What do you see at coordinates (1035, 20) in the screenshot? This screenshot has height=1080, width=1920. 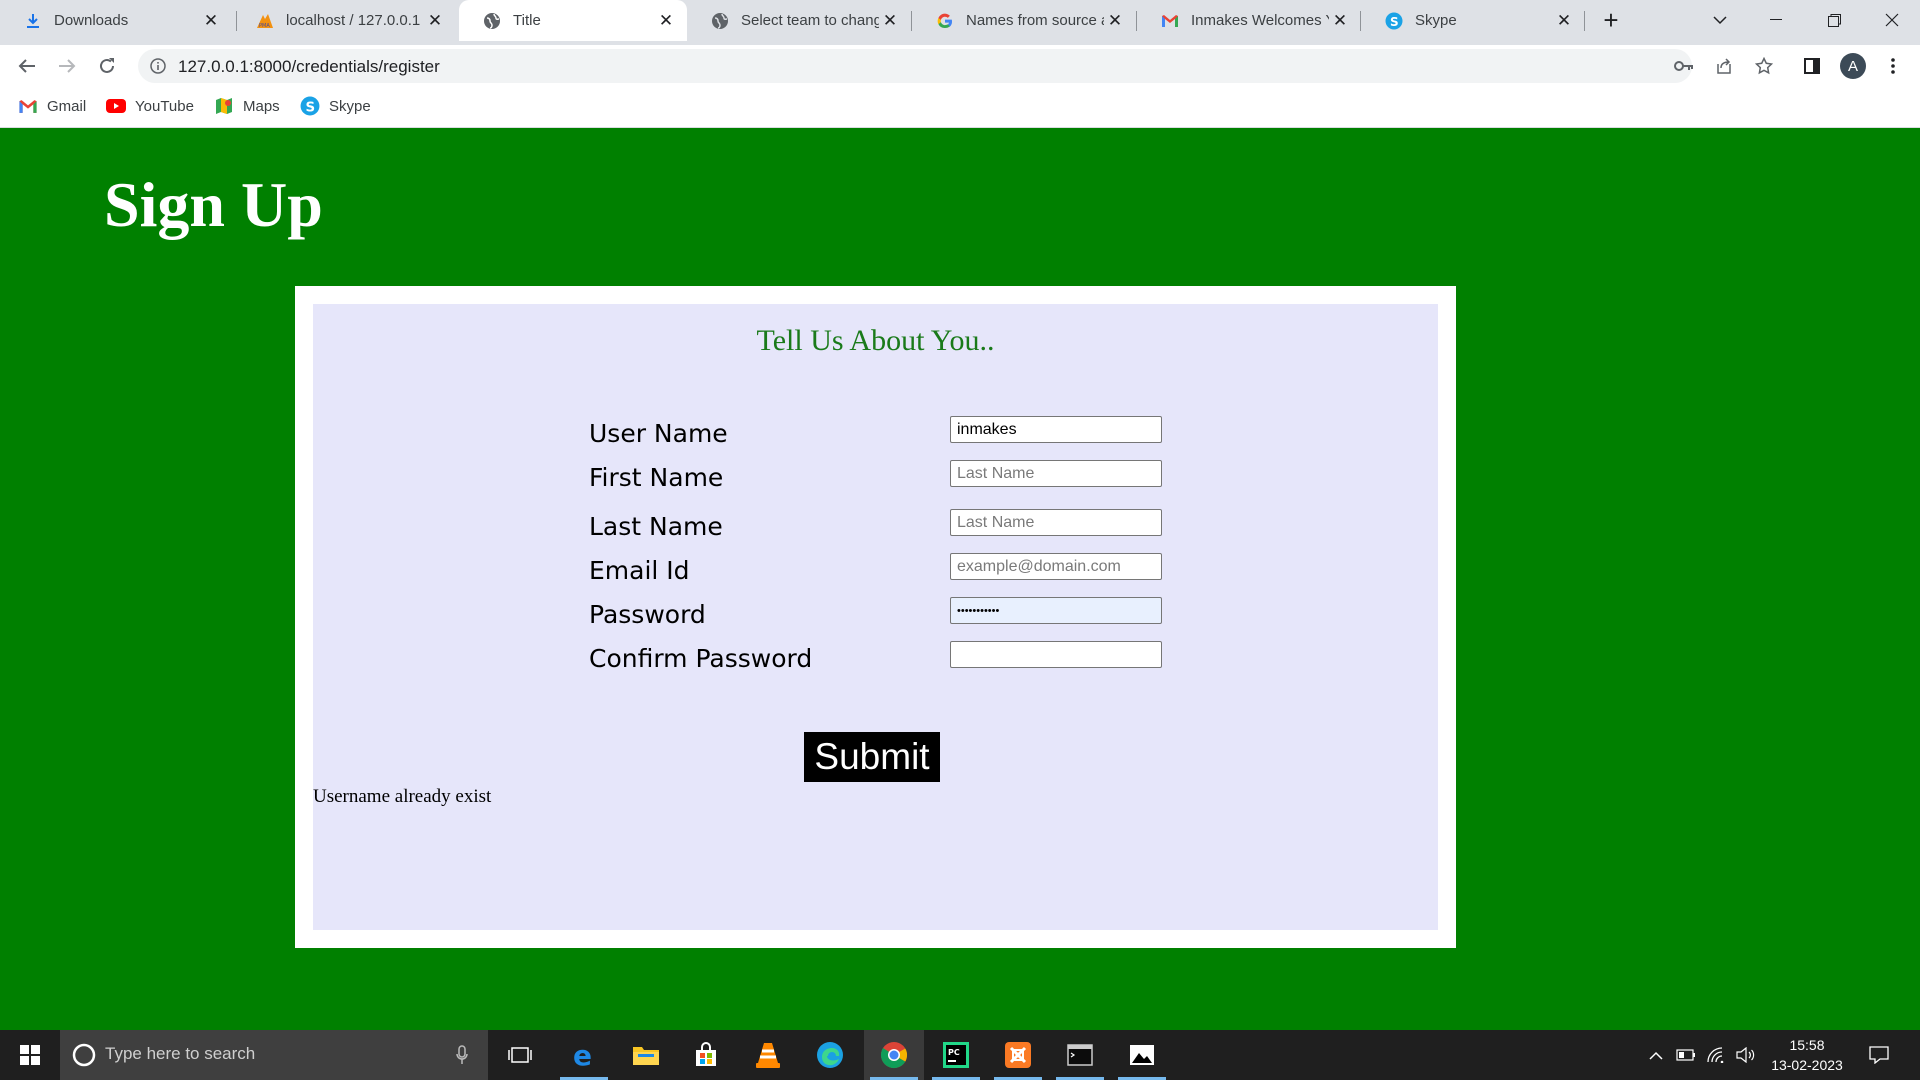 I see `tab-title: Names from source an` at bounding box center [1035, 20].